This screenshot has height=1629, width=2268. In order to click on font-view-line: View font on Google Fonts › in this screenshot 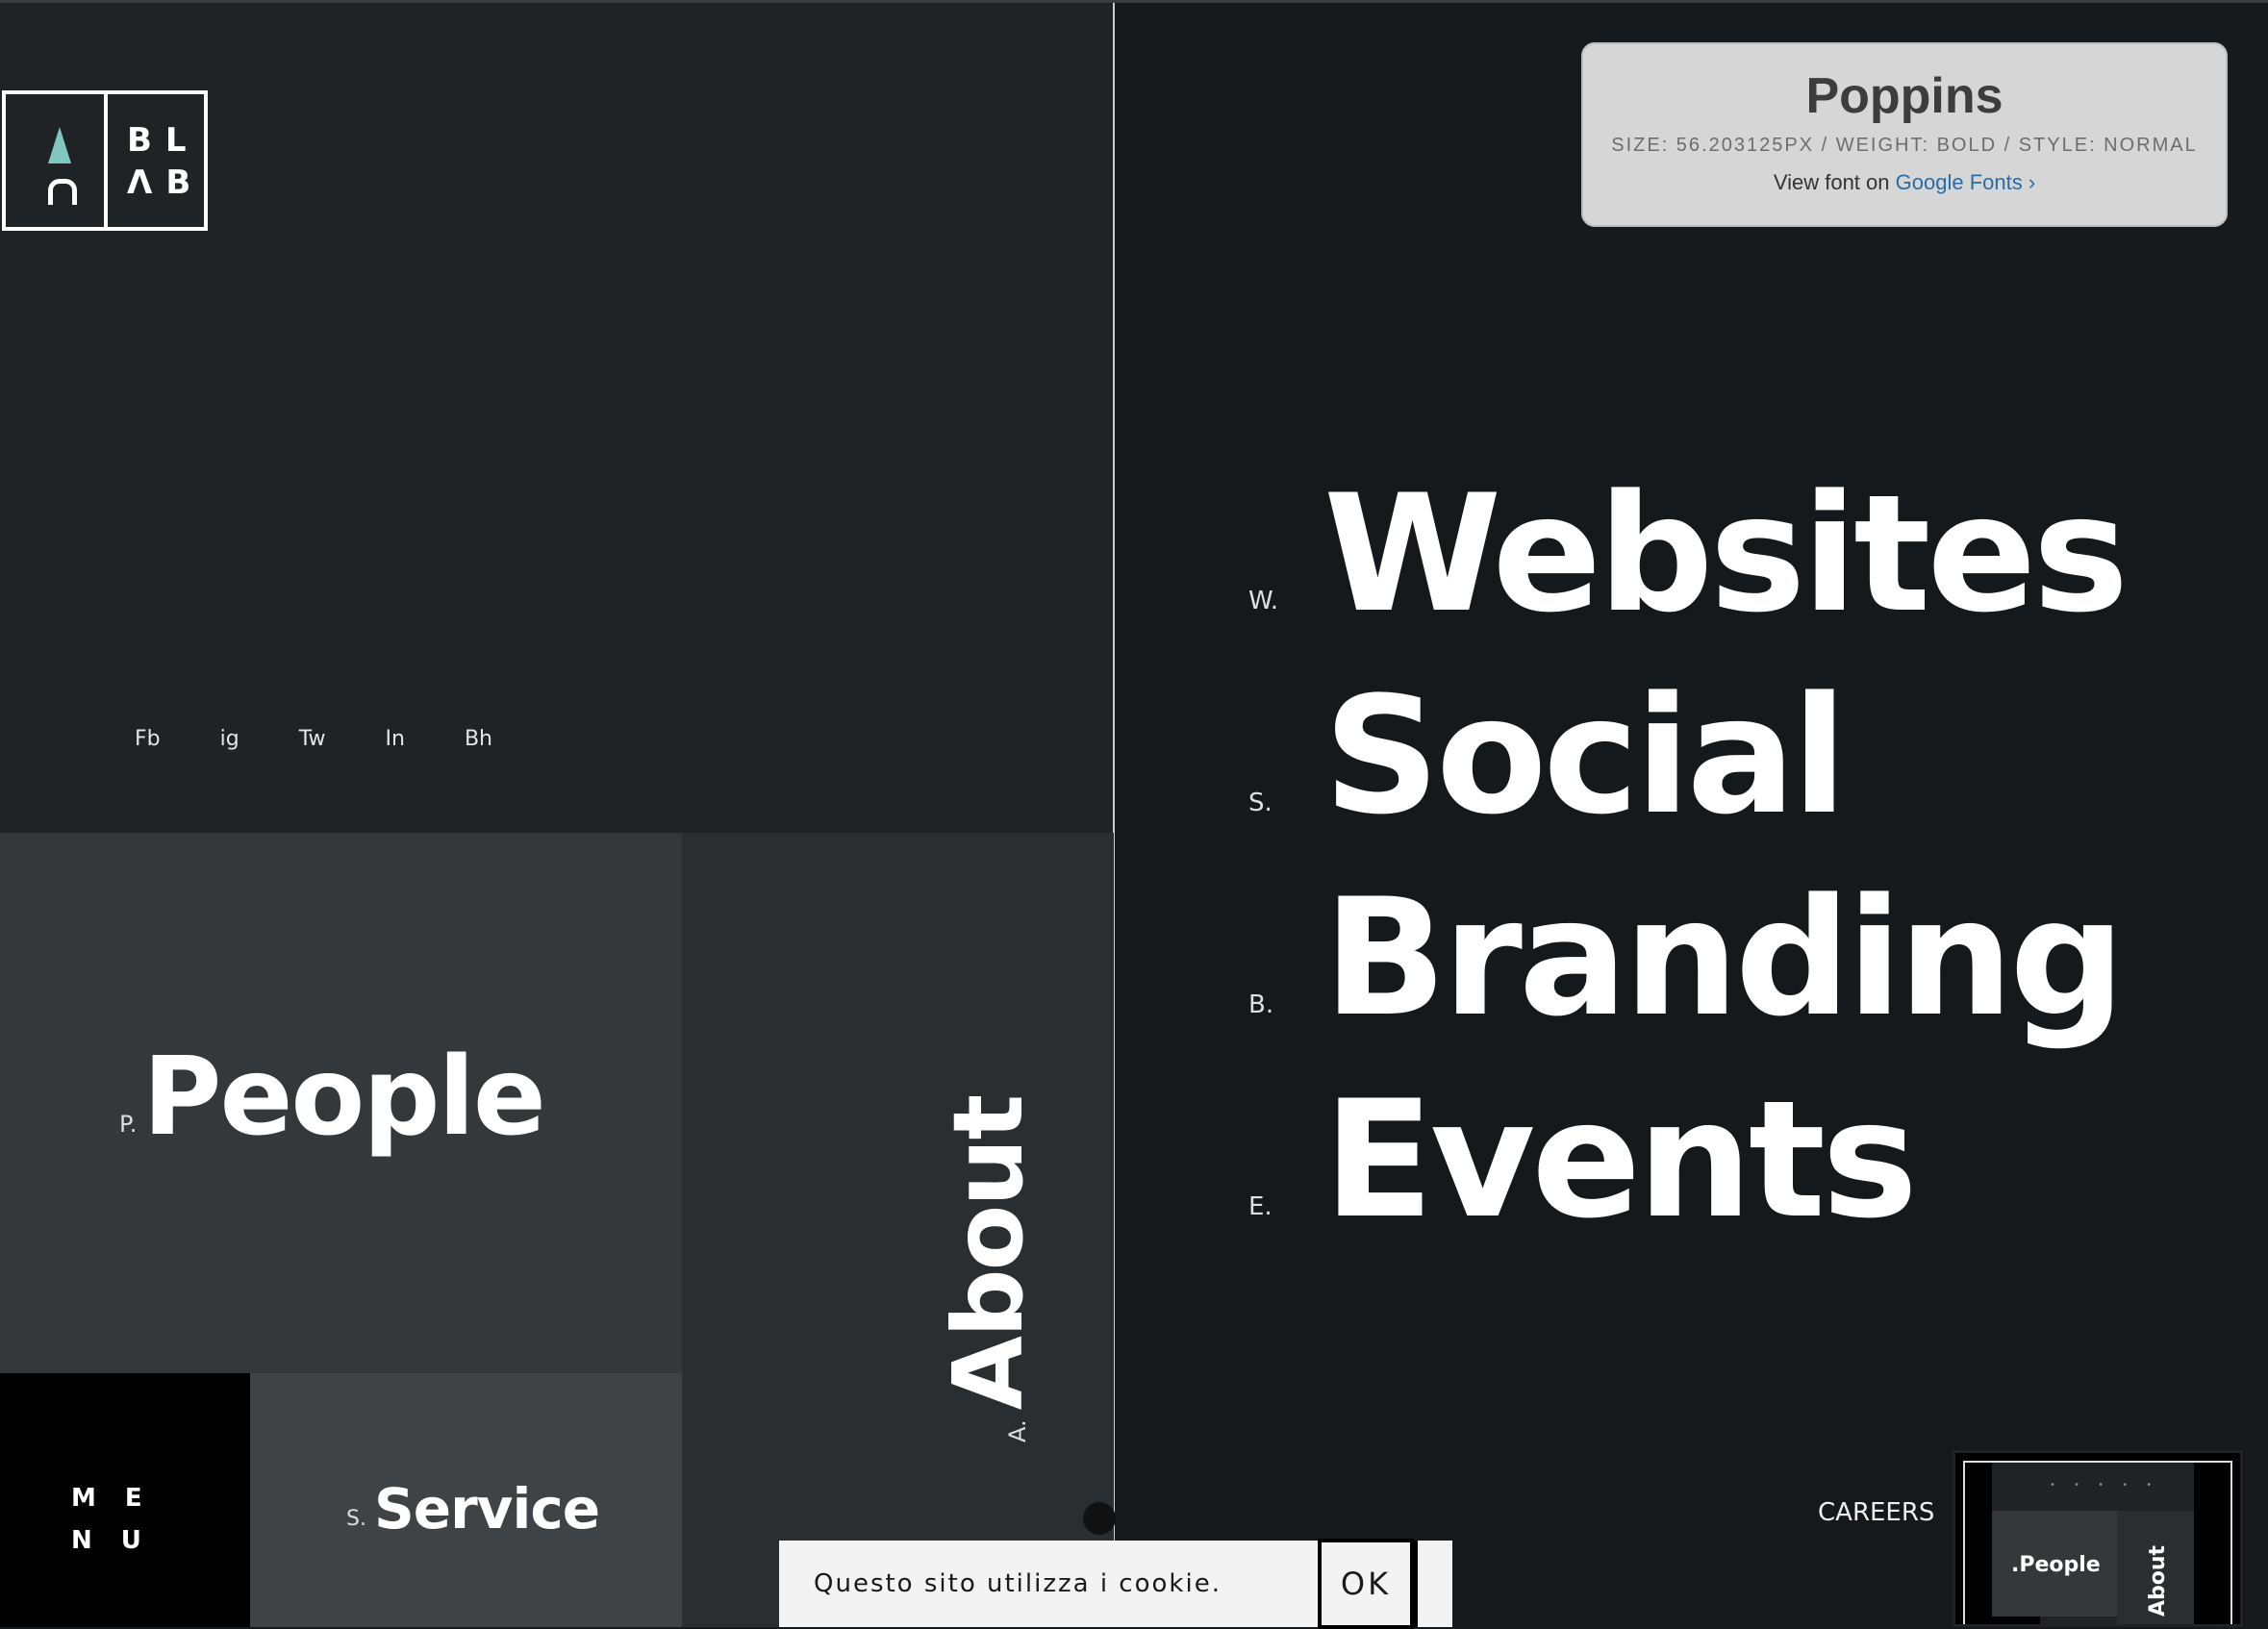, I will do `click(1905, 182)`.